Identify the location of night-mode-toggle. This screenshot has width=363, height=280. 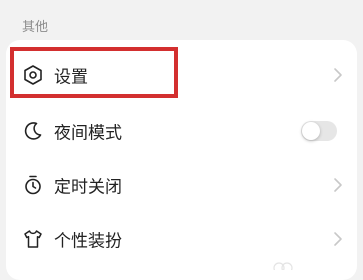
(319, 131).